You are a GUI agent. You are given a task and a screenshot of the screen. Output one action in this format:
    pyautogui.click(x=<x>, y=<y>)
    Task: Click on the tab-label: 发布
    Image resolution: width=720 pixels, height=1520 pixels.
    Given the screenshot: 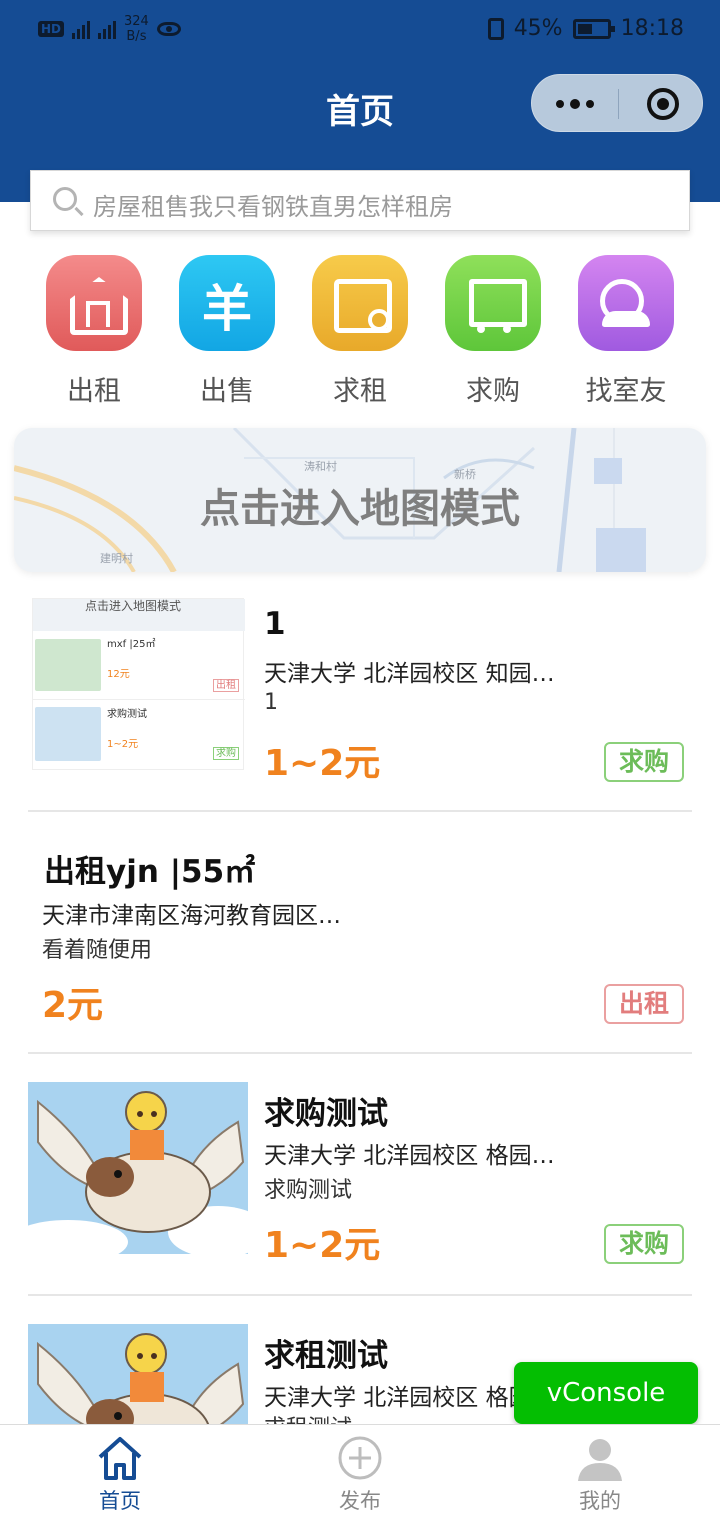 What is the action you would take?
    pyautogui.click(x=360, y=1501)
    